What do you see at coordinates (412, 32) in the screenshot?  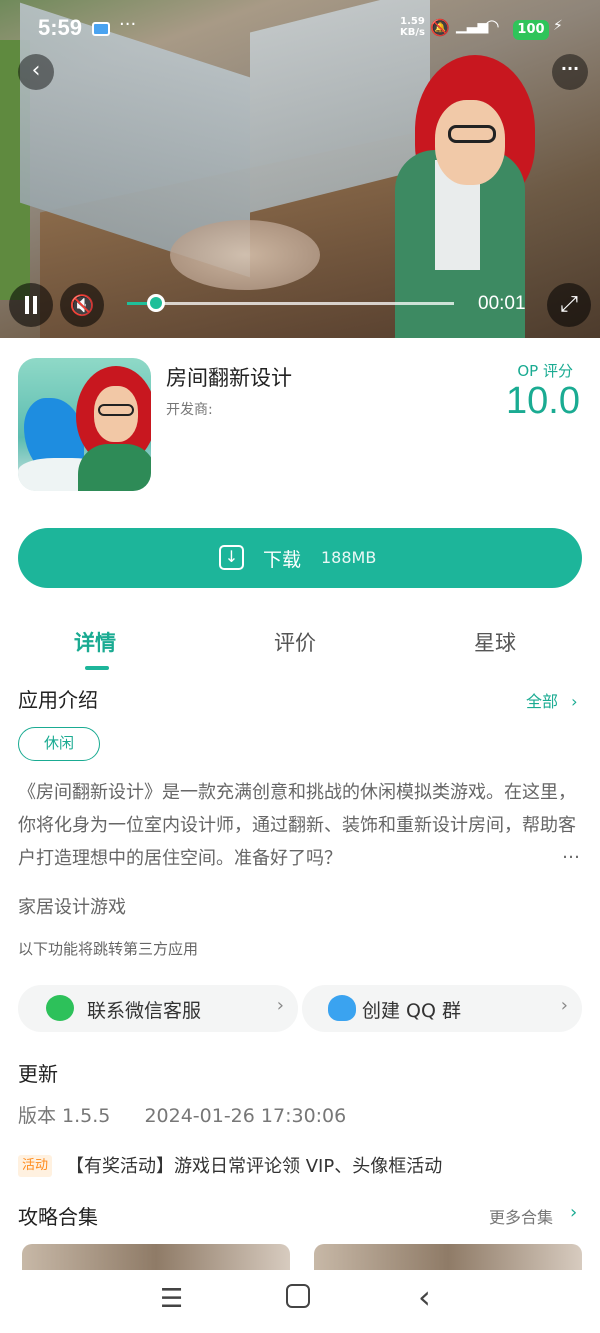 I see `network-speed-unit: KB/s` at bounding box center [412, 32].